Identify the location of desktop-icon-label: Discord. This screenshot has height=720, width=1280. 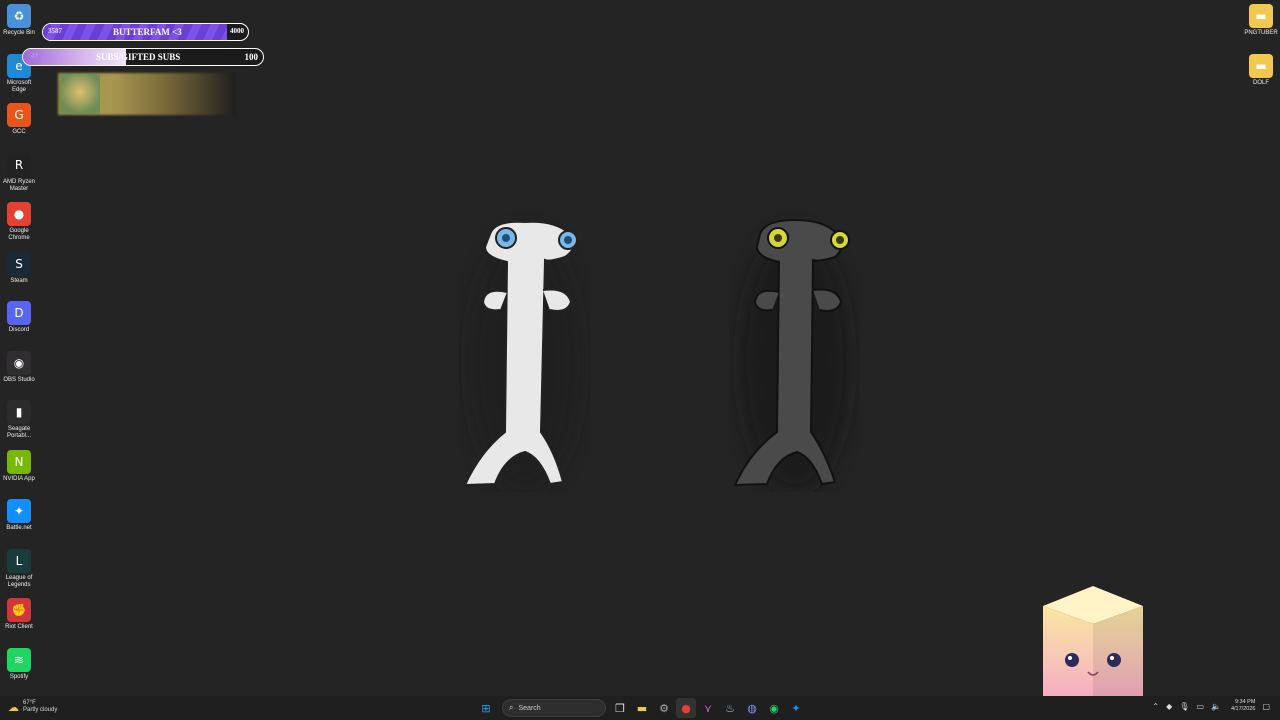
(19, 330).